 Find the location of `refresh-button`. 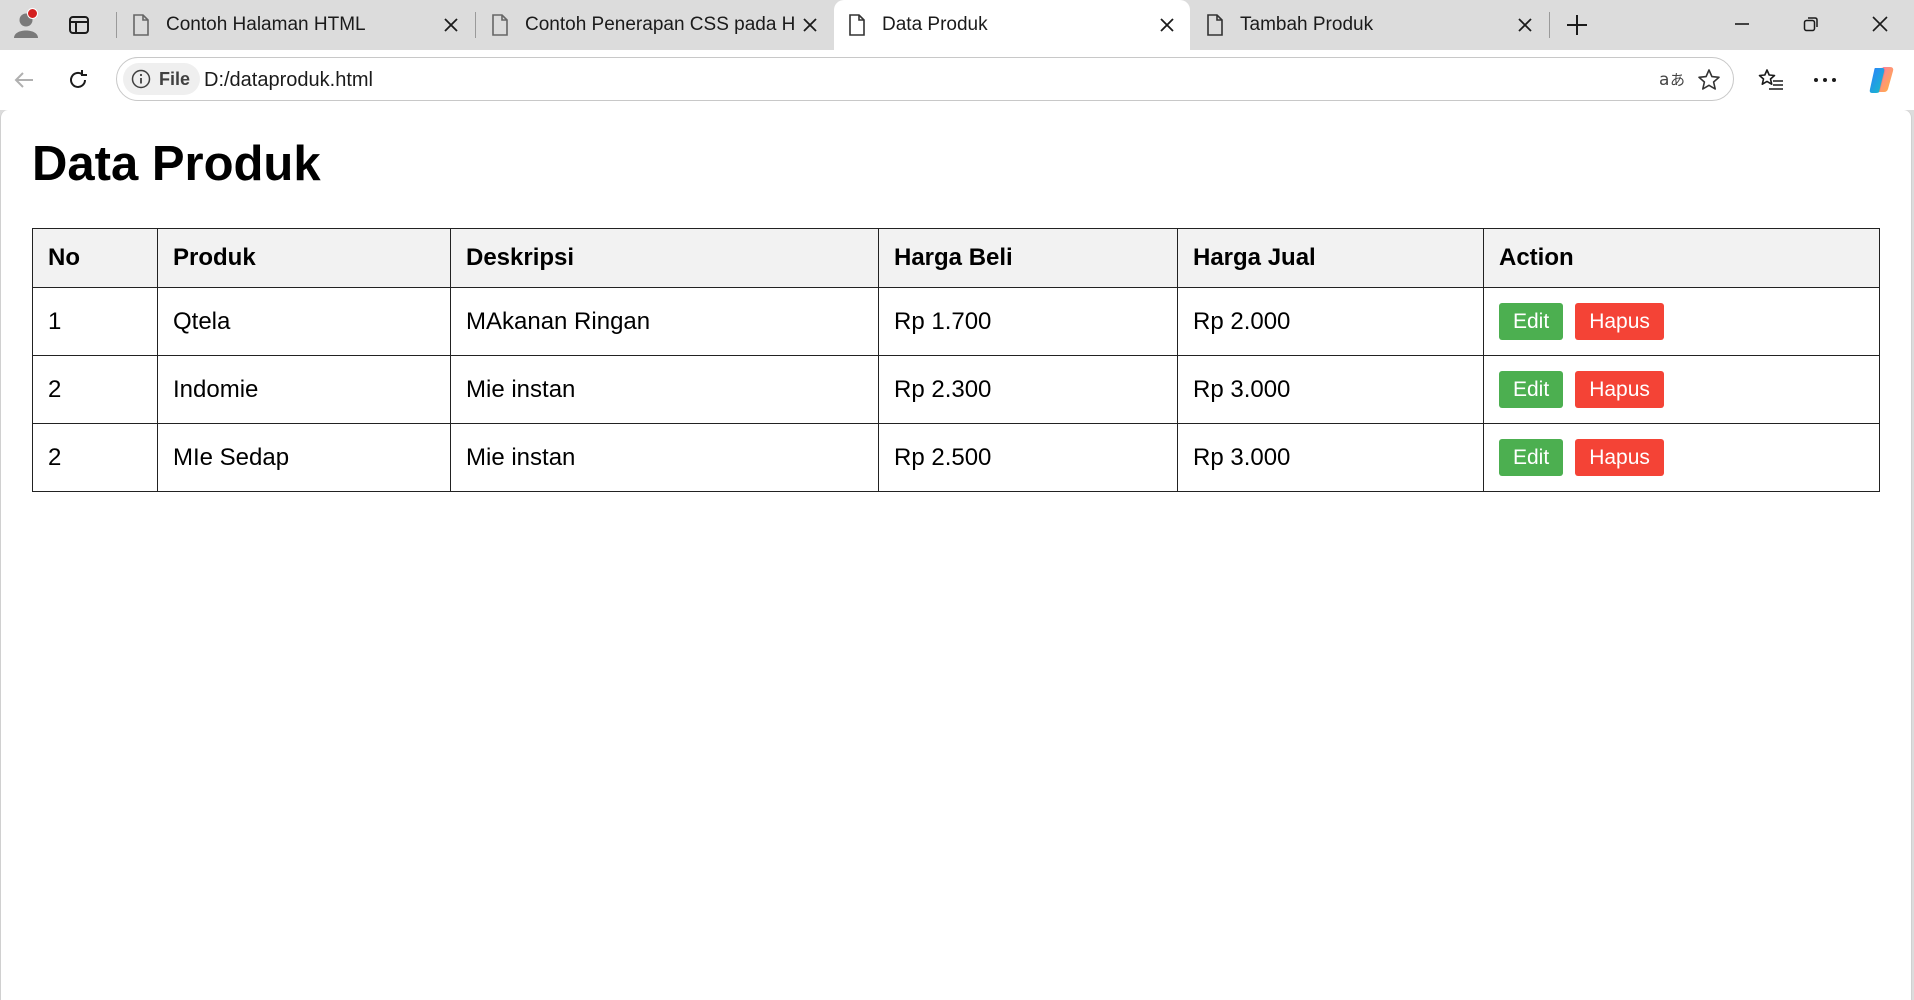

refresh-button is located at coordinates (78, 80).